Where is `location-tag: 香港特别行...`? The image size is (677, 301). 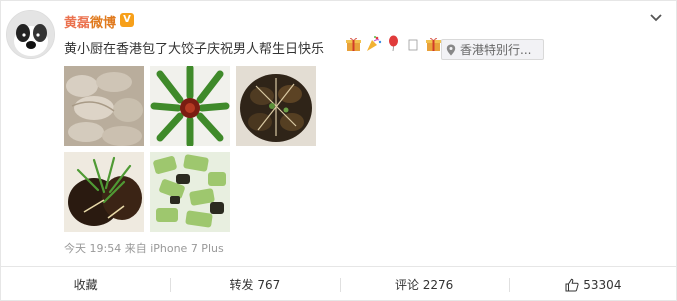 location-tag: 香港特别行... is located at coordinates (492, 49).